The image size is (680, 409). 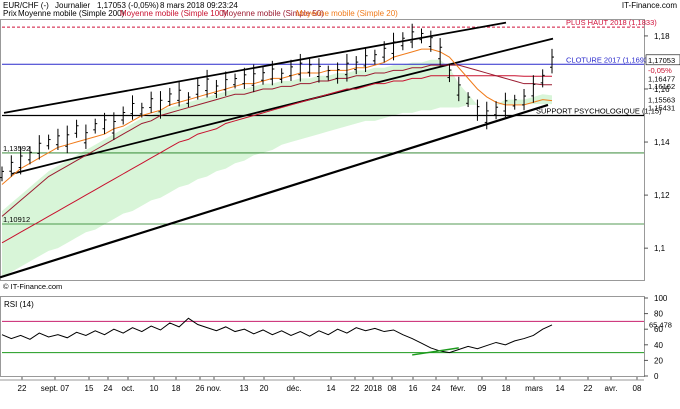 What do you see at coordinates (71, 13) in the screenshot?
I see `legend-ma200: Moyenne mobile (Simple 200)` at bounding box center [71, 13].